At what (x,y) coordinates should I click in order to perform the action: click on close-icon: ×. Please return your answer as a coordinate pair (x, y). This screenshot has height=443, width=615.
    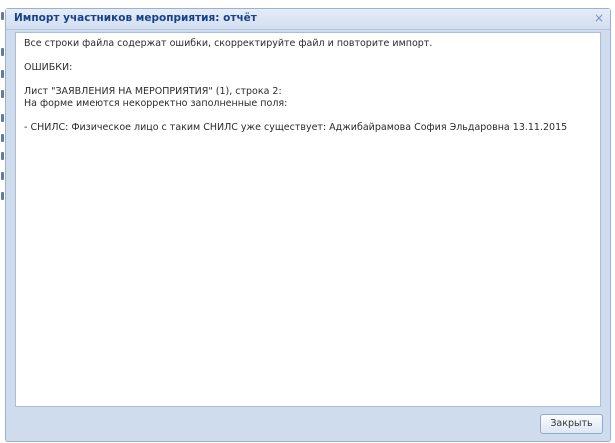
    Looking at the image, I should click on (599, 18).